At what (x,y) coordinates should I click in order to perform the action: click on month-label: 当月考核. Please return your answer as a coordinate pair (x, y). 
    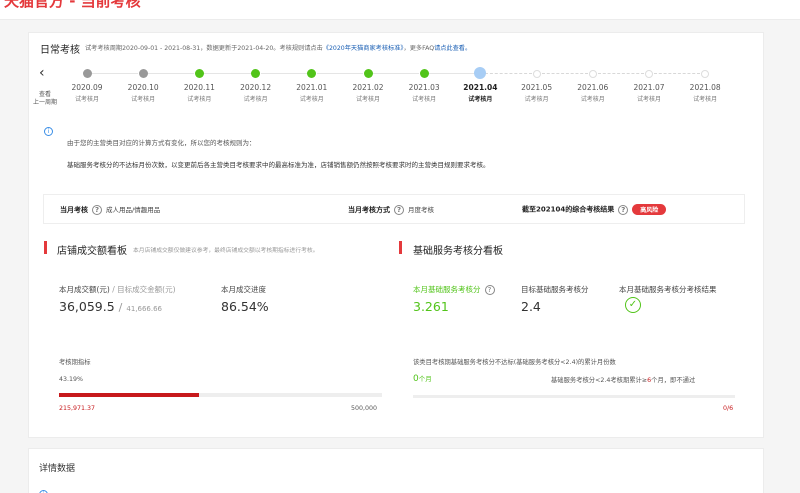
    Looking at the image, I should click on (74, 210).